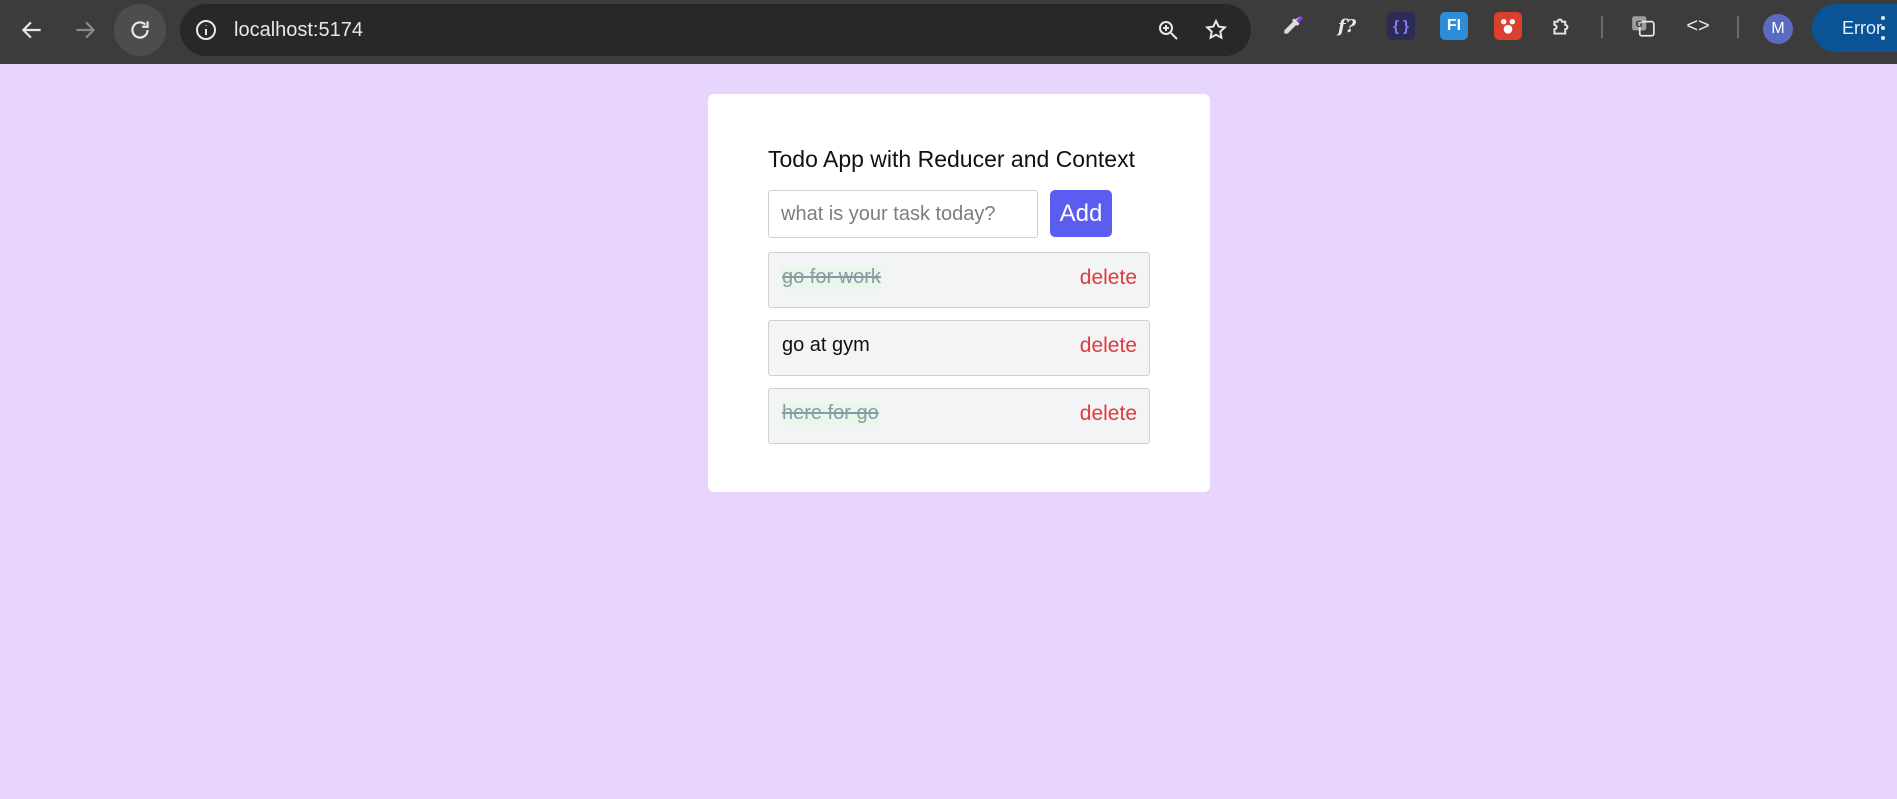 The height and width of the screenshot is (799, 1897). Describe the element at coordinates (903, 214) in the screenshot. I see `task-input` at that location.